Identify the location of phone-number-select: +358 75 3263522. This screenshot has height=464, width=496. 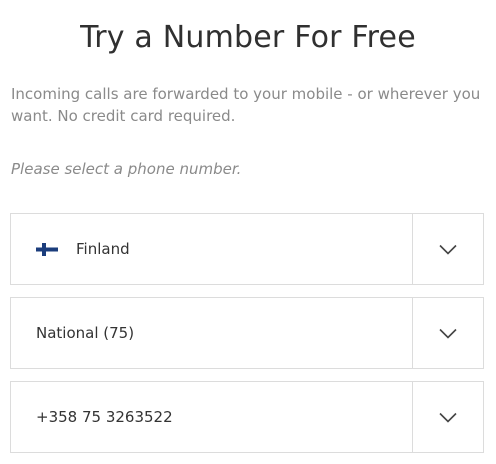
(247, 417).